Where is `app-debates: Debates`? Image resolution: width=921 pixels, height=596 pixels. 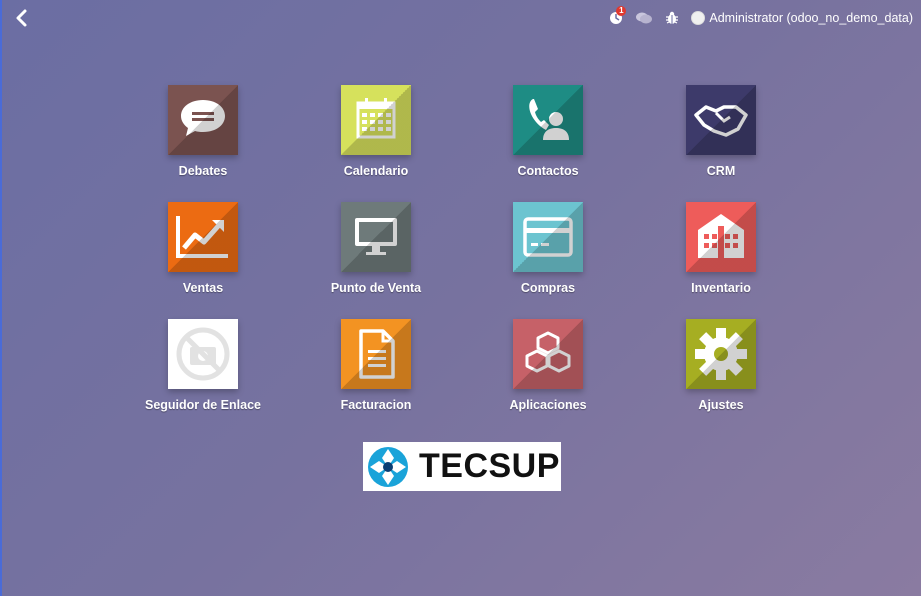
app-debates: Debates is located at coordinates (203, 131).